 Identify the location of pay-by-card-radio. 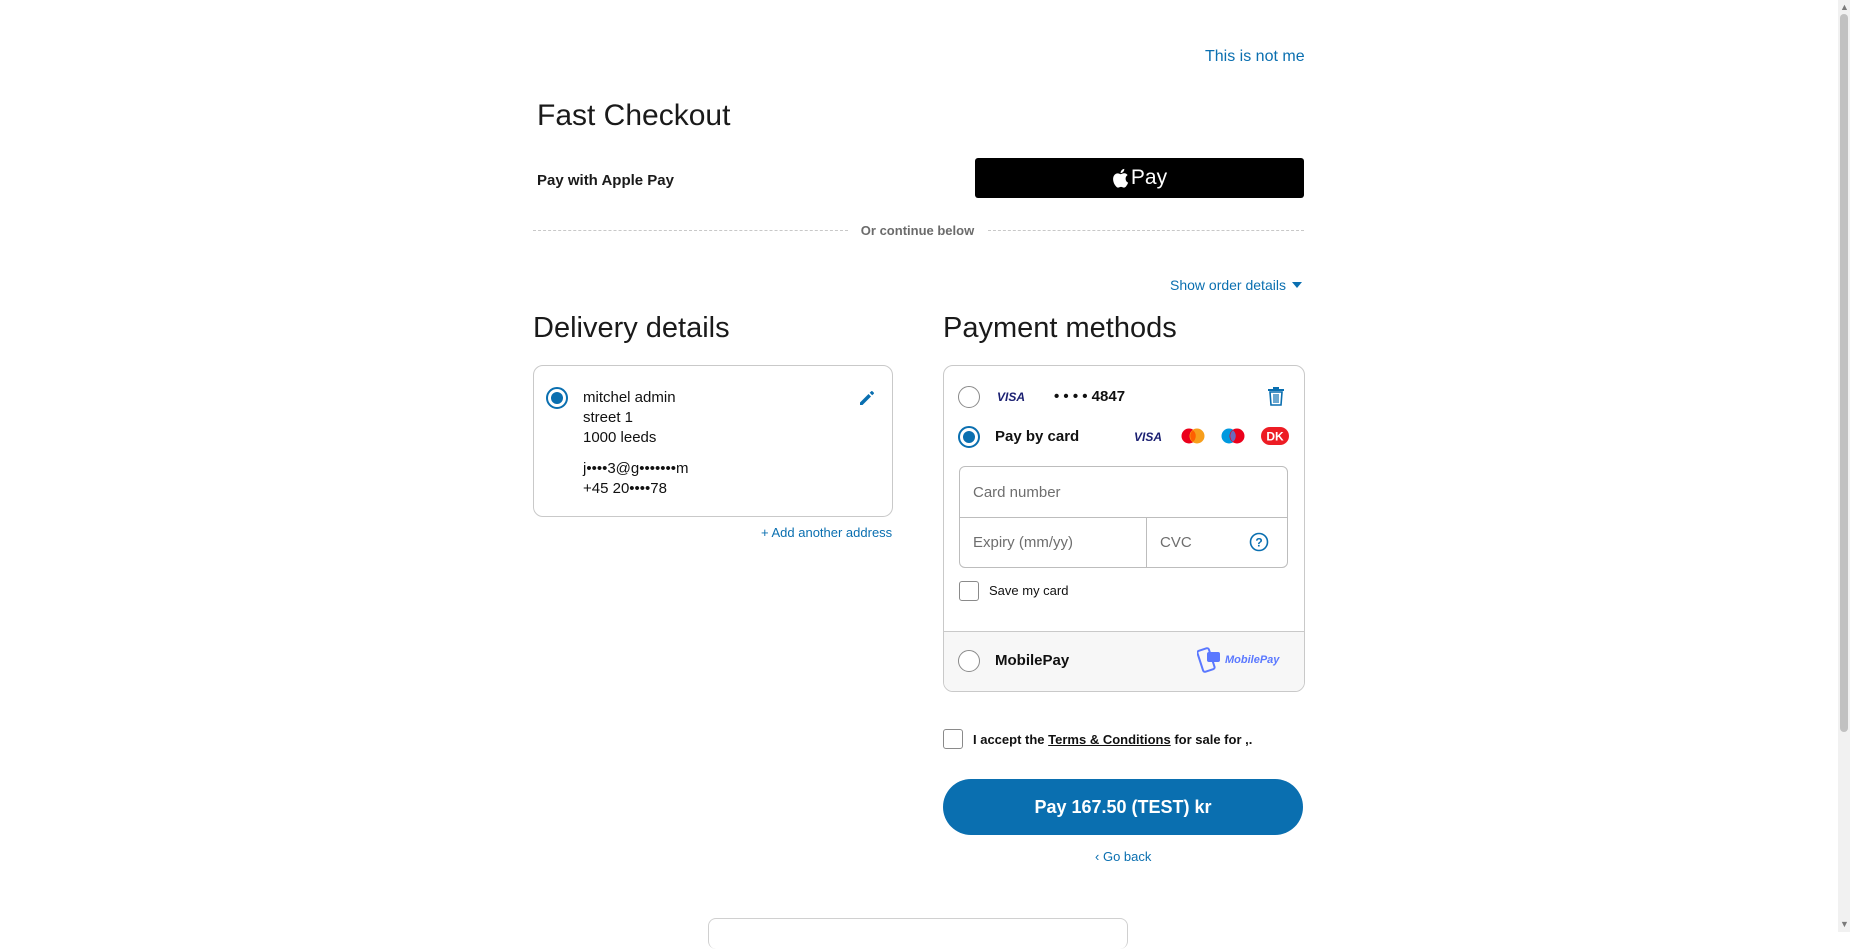
(969, 437).